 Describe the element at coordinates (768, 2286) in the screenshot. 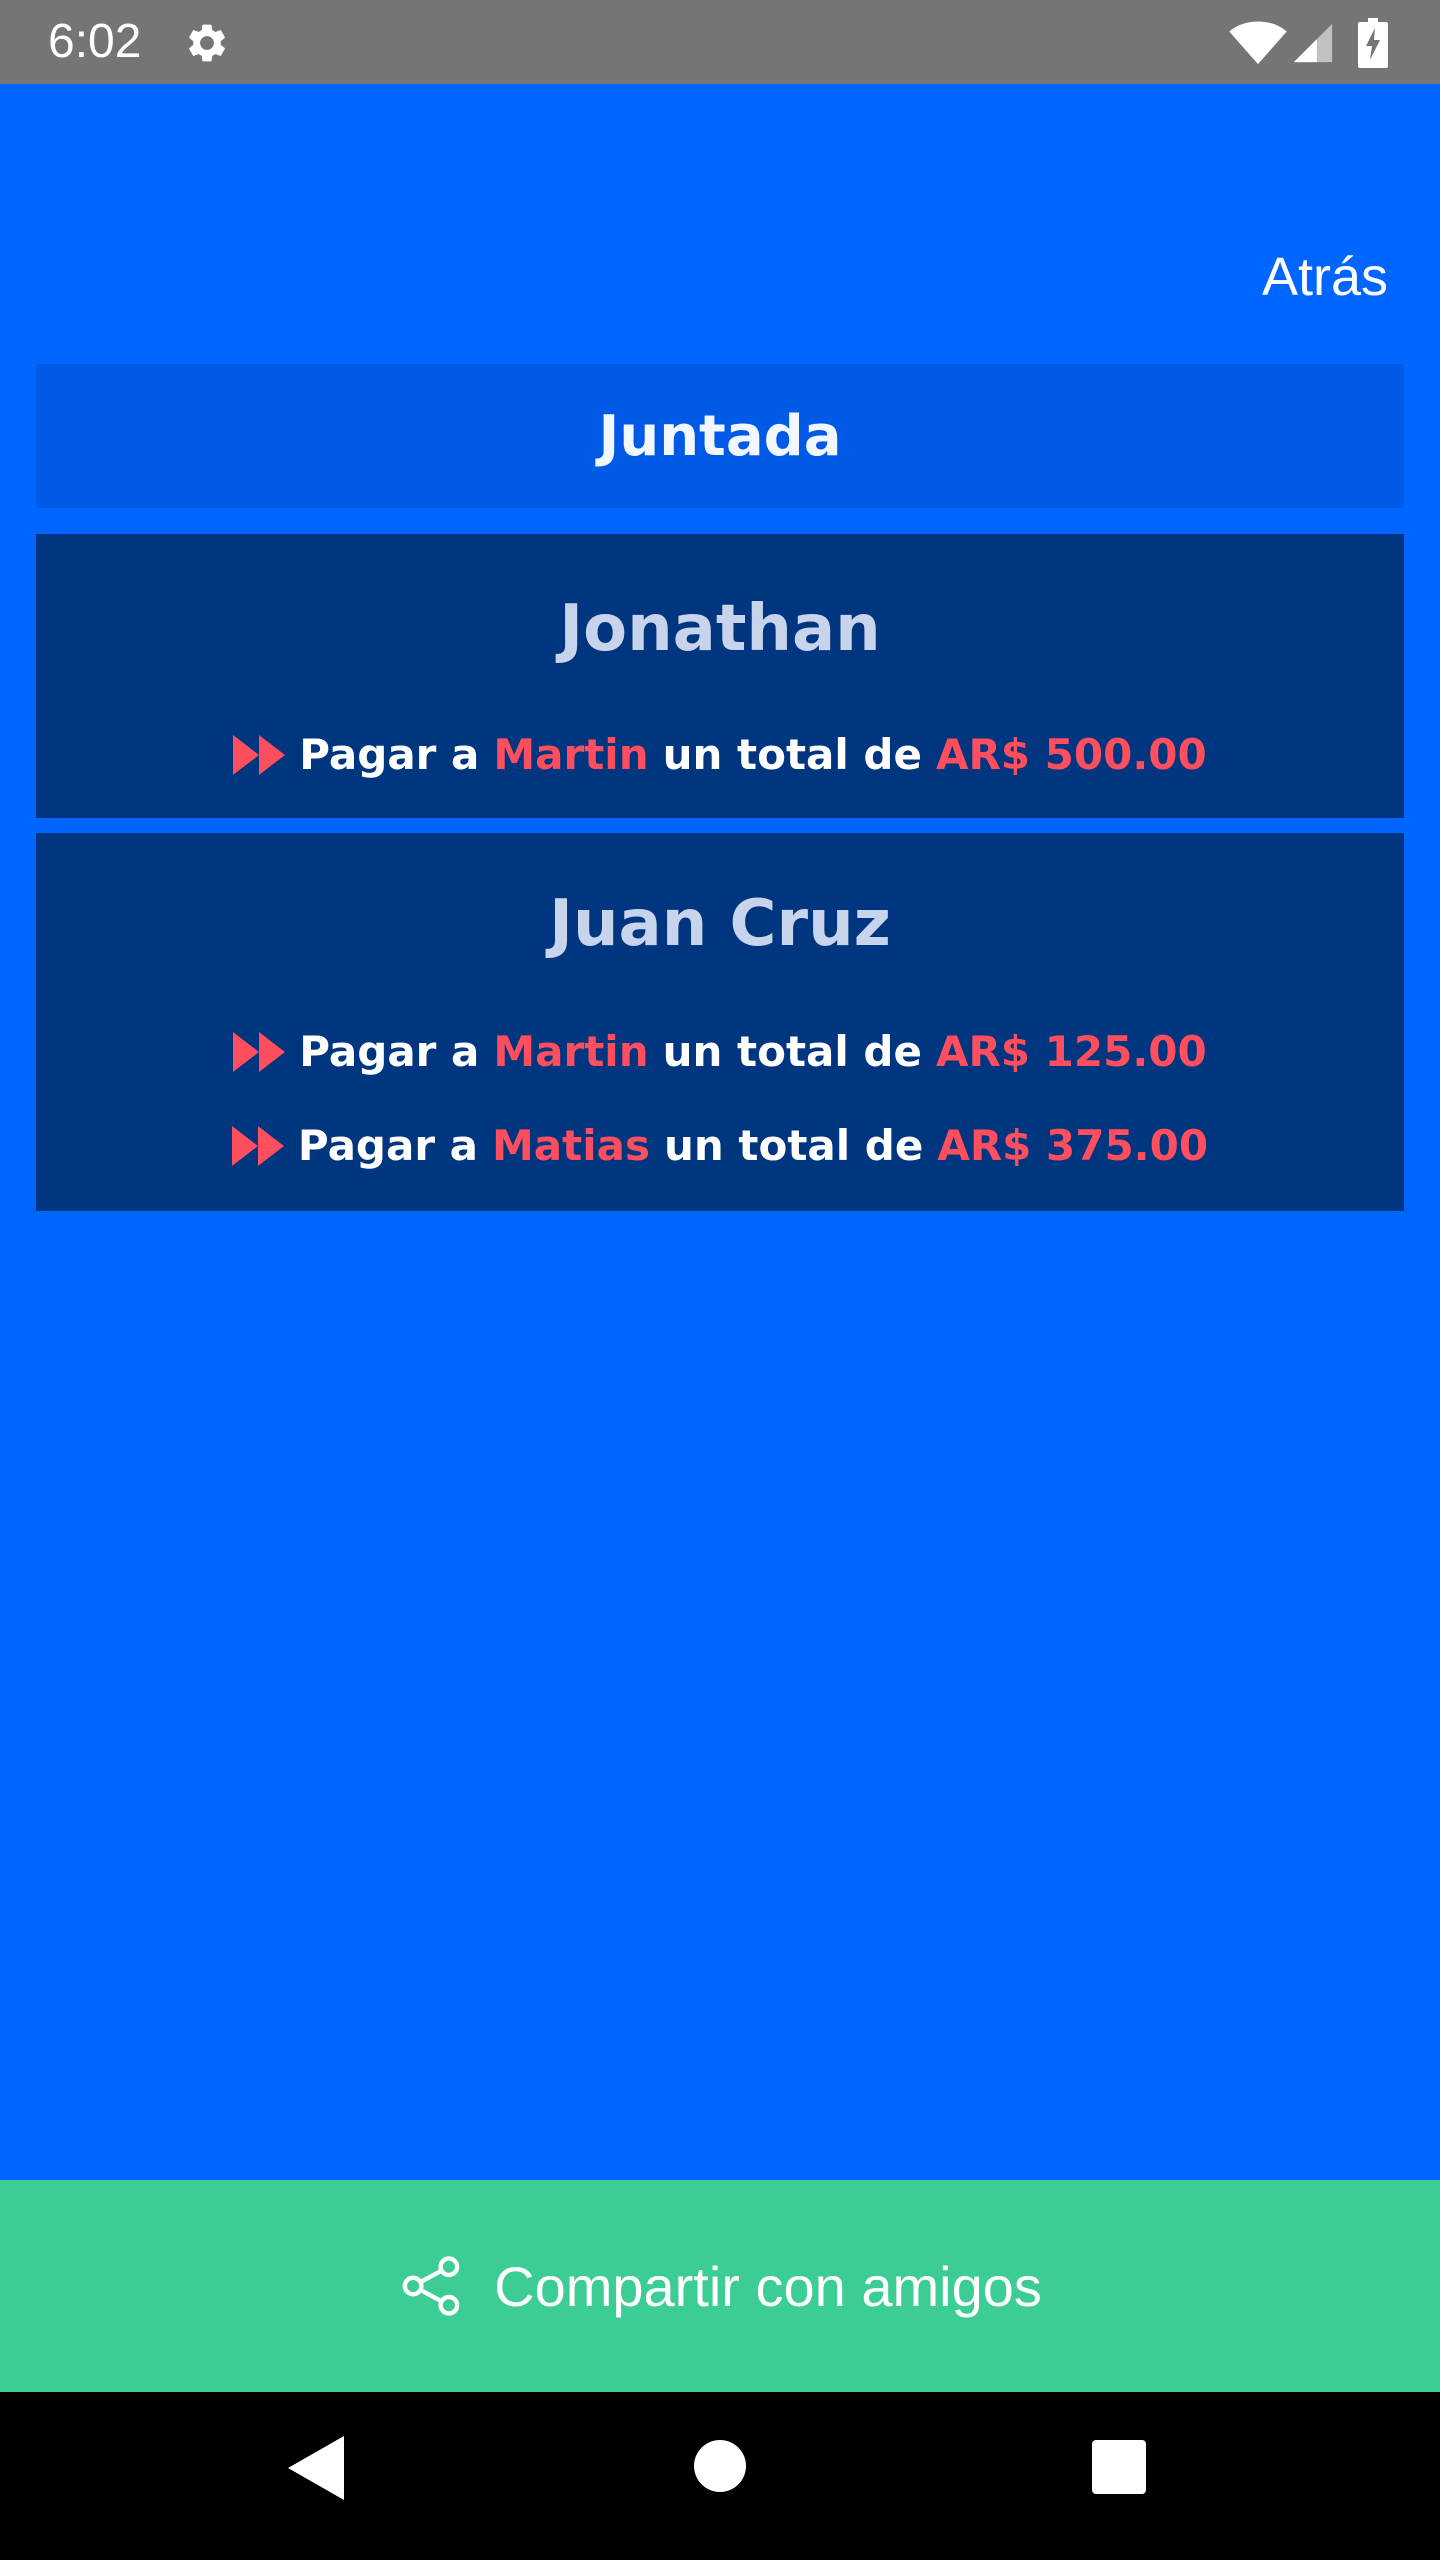

I see `share-label: Compartir con amigos` at that location.